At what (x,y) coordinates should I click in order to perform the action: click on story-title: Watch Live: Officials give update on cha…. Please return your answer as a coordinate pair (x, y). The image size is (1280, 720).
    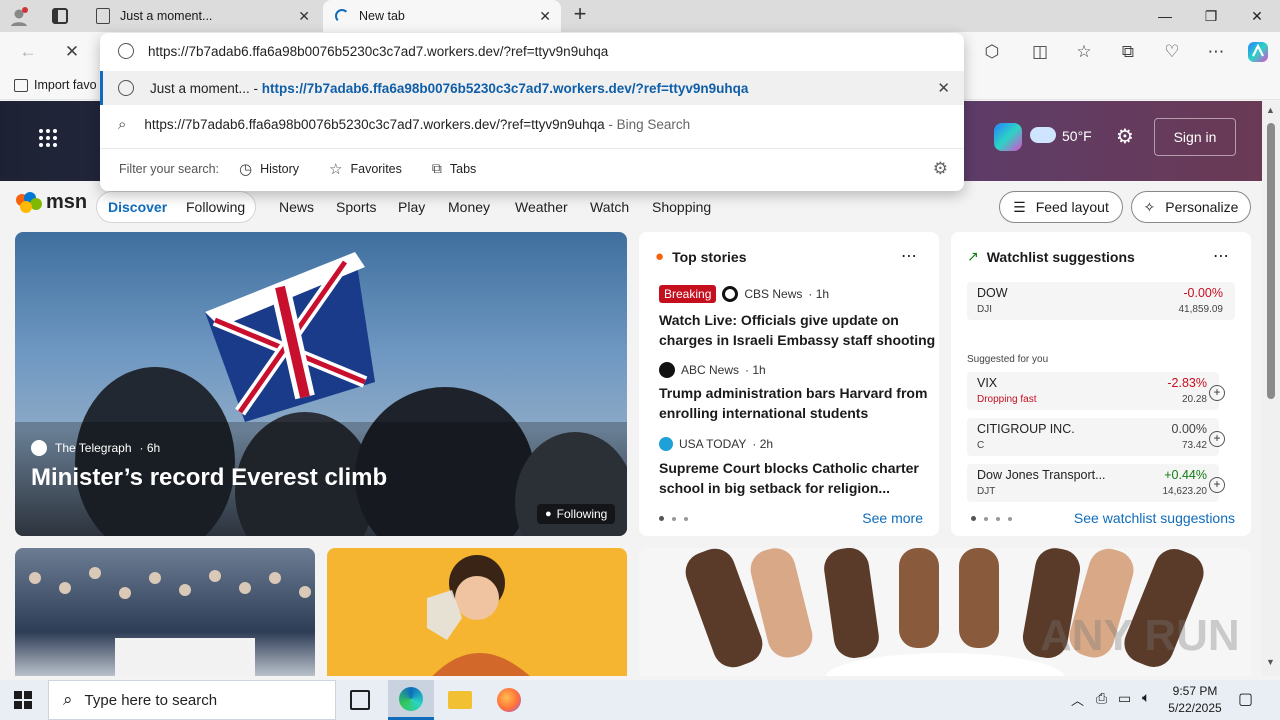
    Looking at the image, I should click on (797, 330).